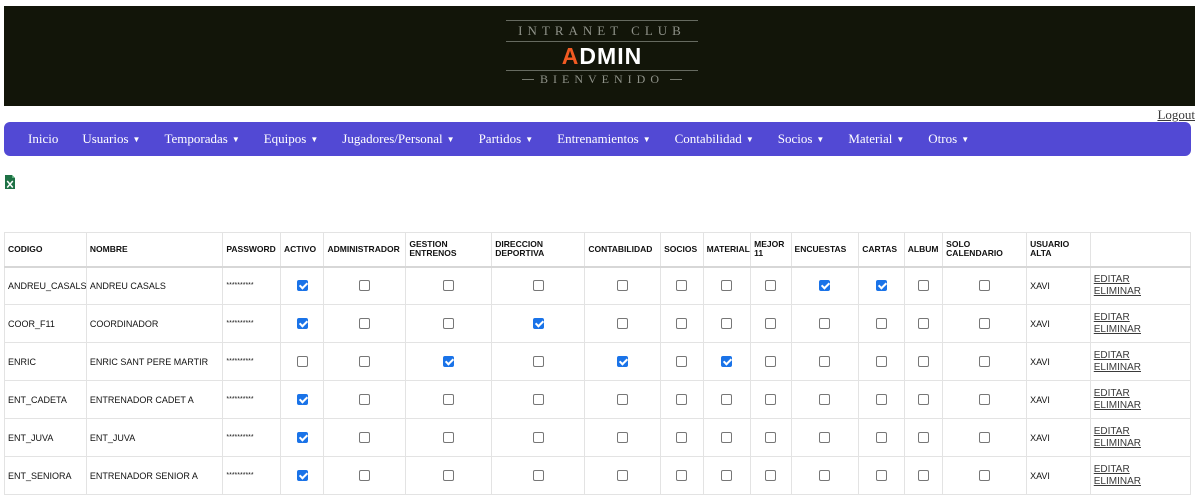  What do you see at coordinates (201, 139) in the screenshot?
I see `nav-item-temporadas: Temporadas ▼` at bounding box center [201, 139].